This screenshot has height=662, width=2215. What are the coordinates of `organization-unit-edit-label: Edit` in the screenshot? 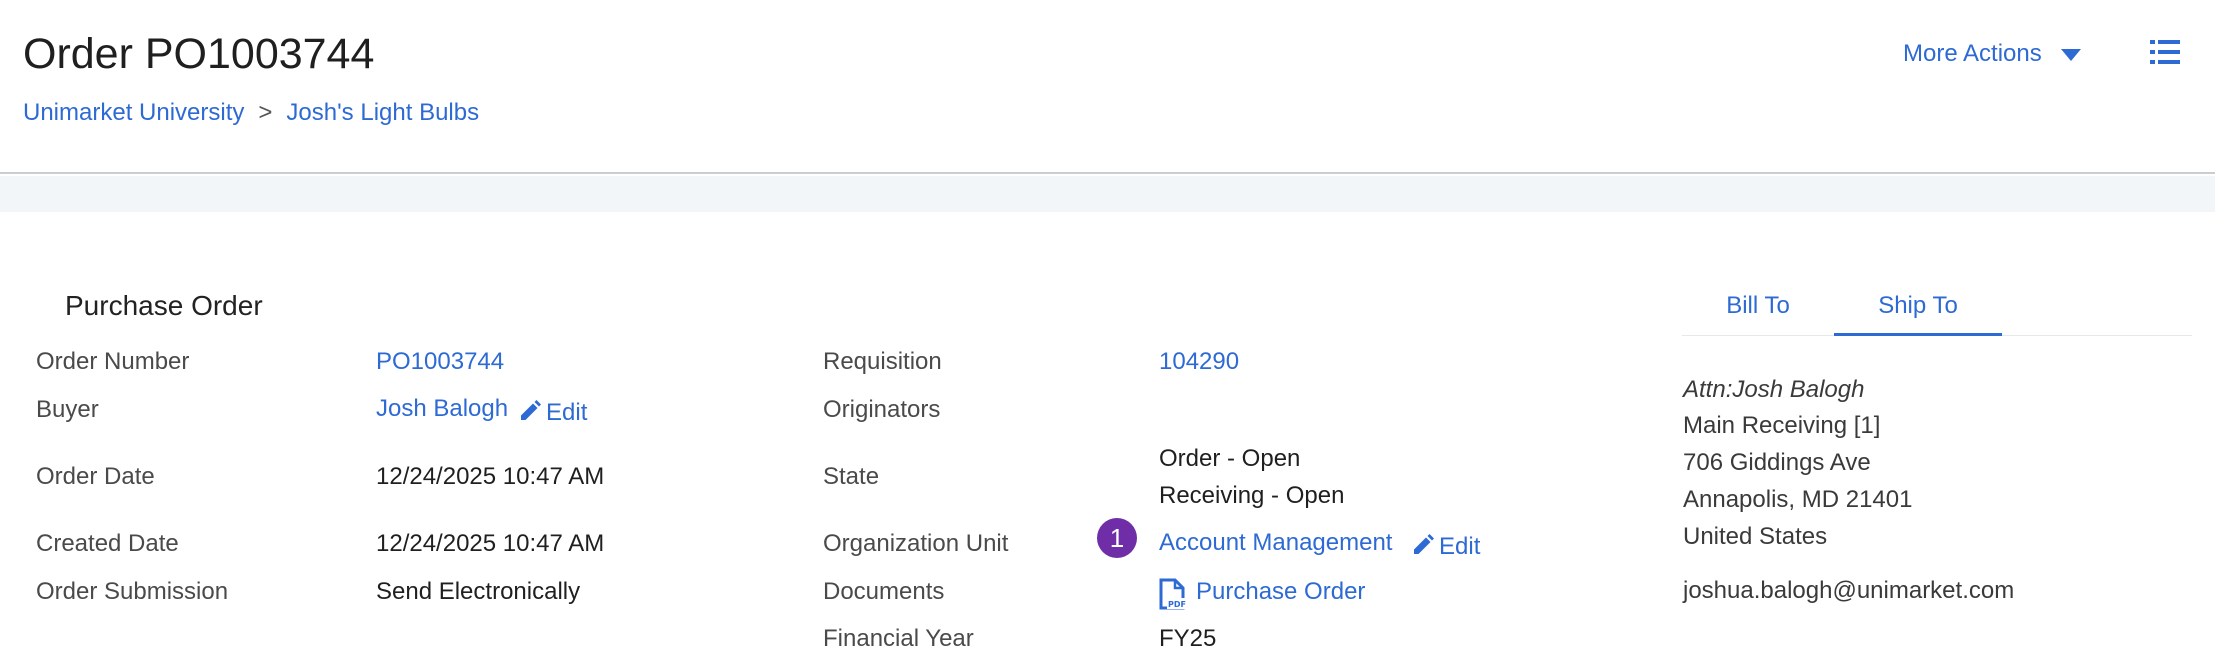 It's located at (1460, 546).